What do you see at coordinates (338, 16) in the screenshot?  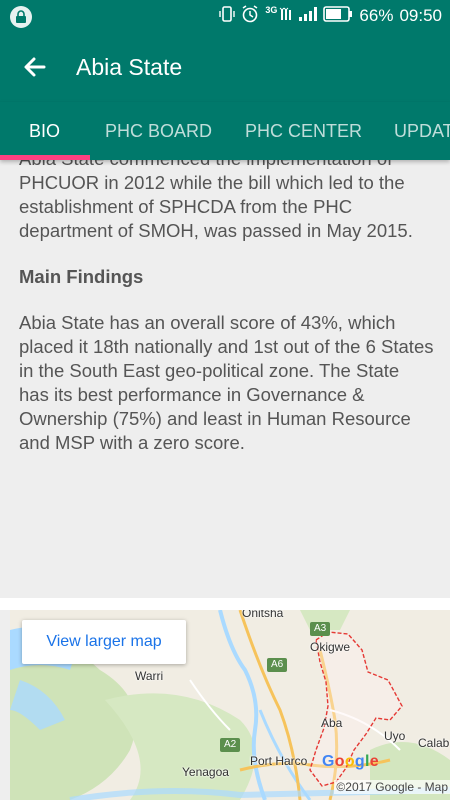 I see `battery-icon` at bounding box center [338, 16].